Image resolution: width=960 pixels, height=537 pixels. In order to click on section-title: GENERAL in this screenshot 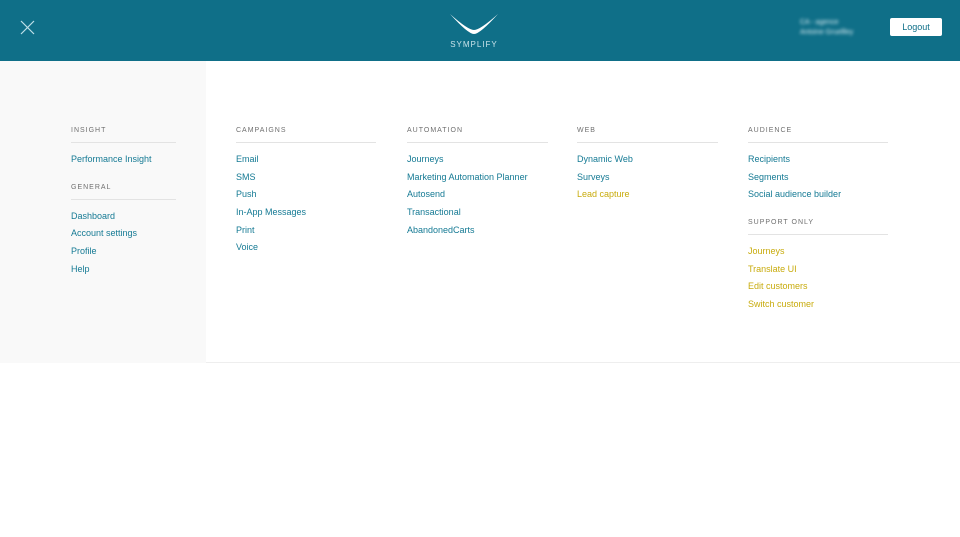, I will do `click(123, 192)`.